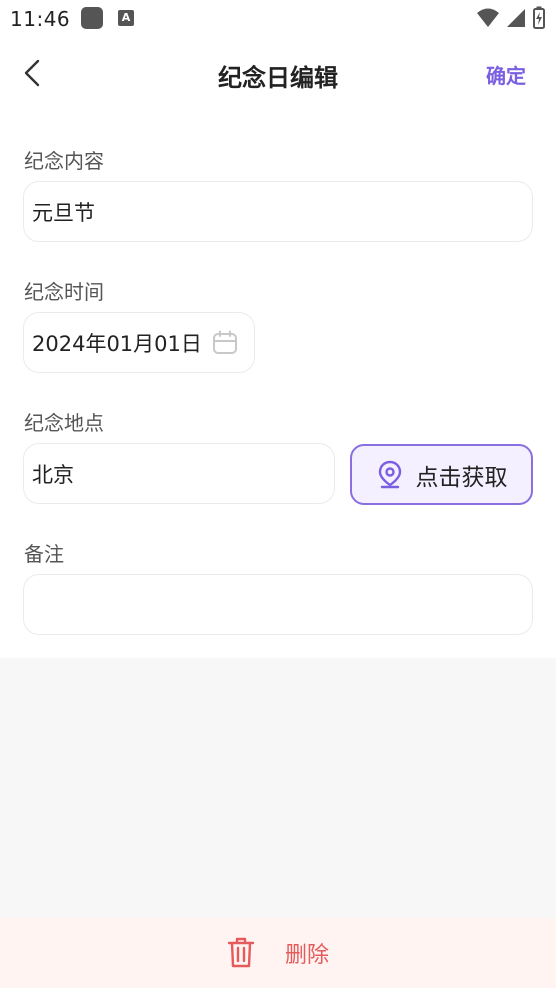 This screenshot has height=988, width=556. What do you see at coordinates (40, 19) in the screenshot?
I see `status-time: 11:46` at bounding box center [40, 19].